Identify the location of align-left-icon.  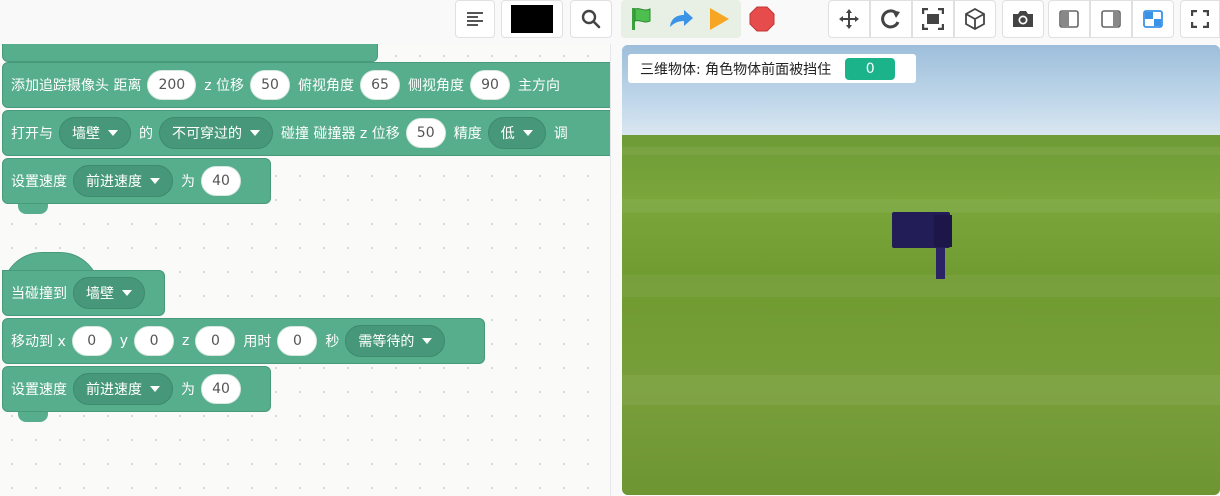
(475, 19).